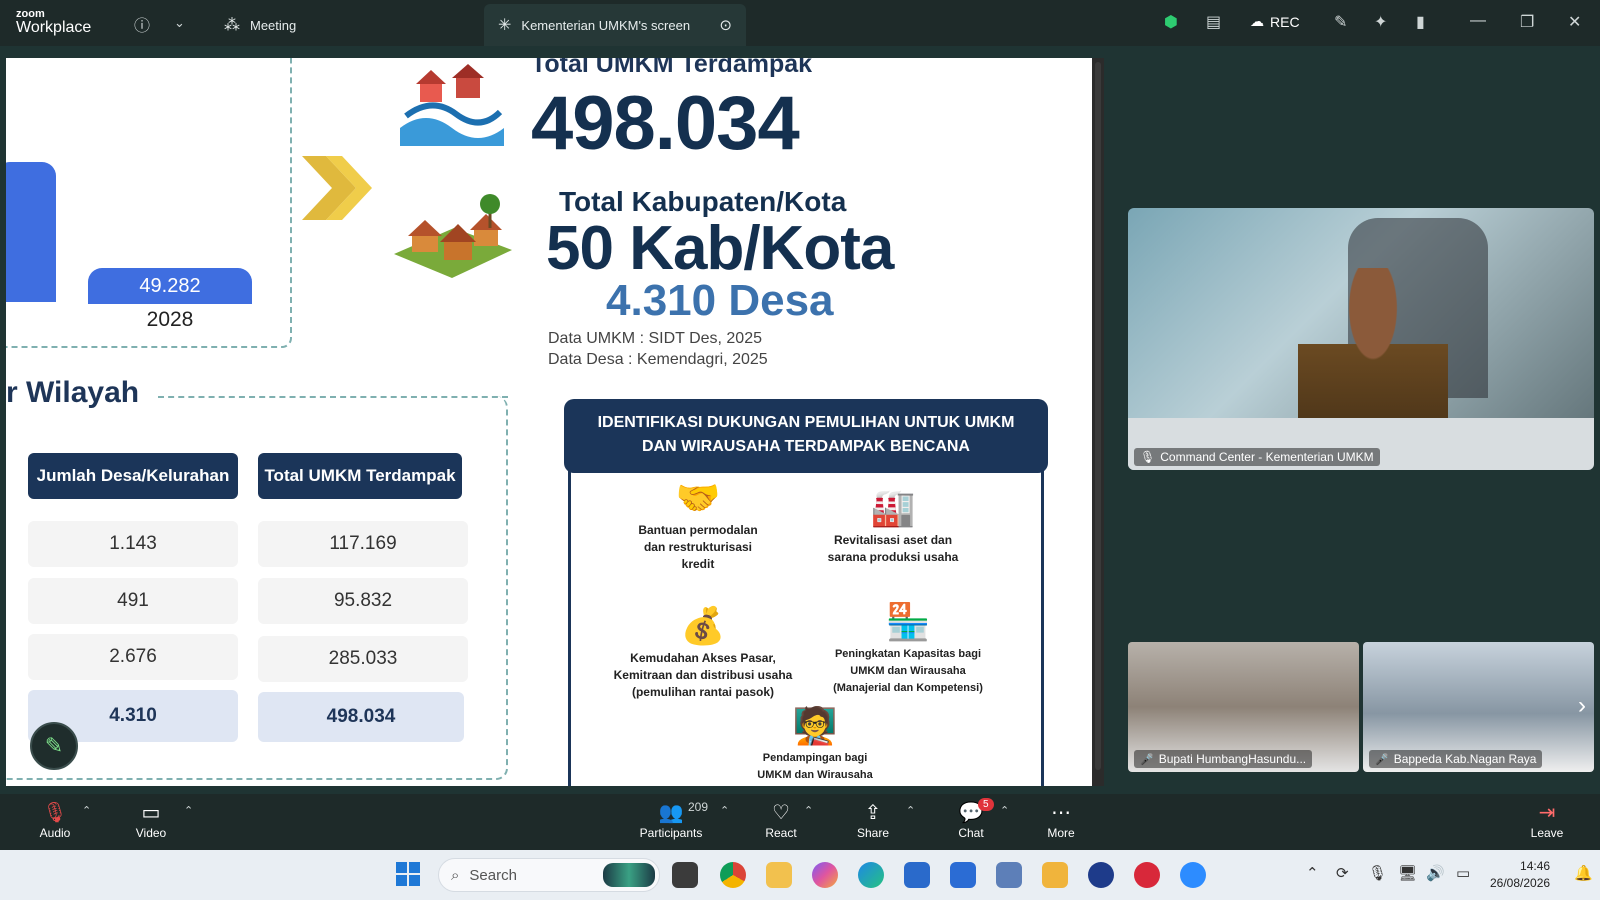 This screenshot has width=1600, height=900. I want to click on video-button: ▭ Video, so click(151, 820).